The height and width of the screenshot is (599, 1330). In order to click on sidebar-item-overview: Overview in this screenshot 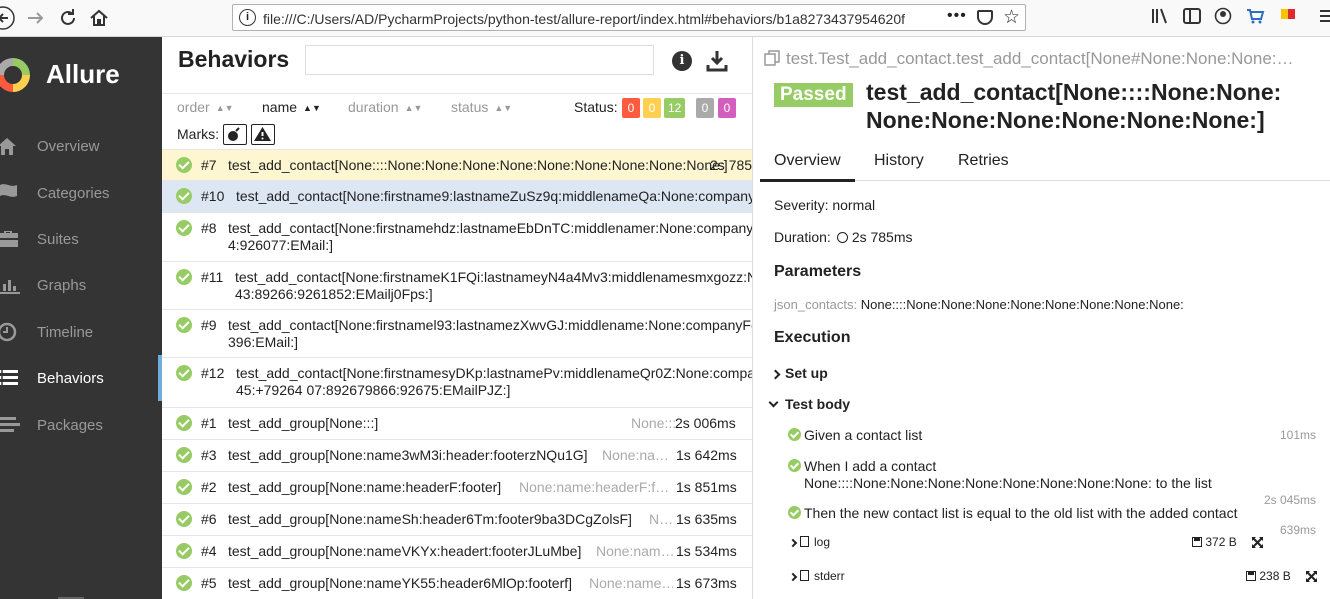, I will do `click(81, 146)`.